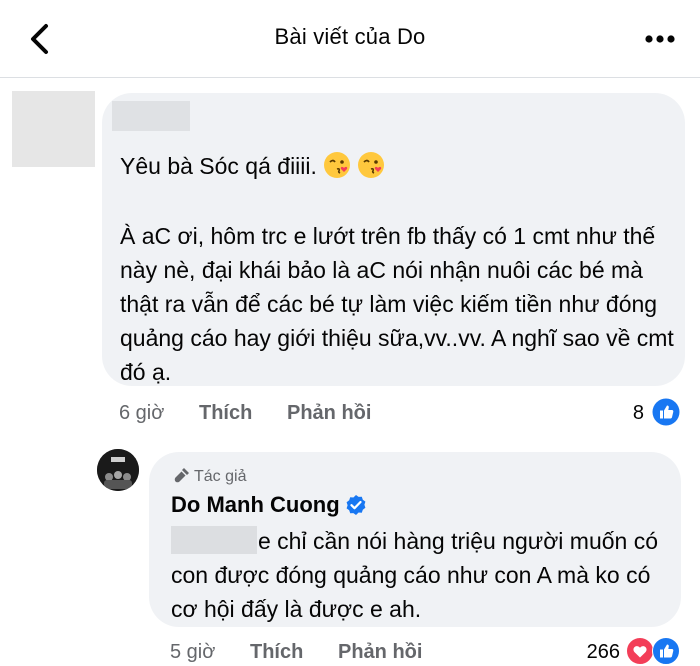 This screenshot has width=700, height=666. I want to click on comment-time: 6 giờ, so click(142, 413).